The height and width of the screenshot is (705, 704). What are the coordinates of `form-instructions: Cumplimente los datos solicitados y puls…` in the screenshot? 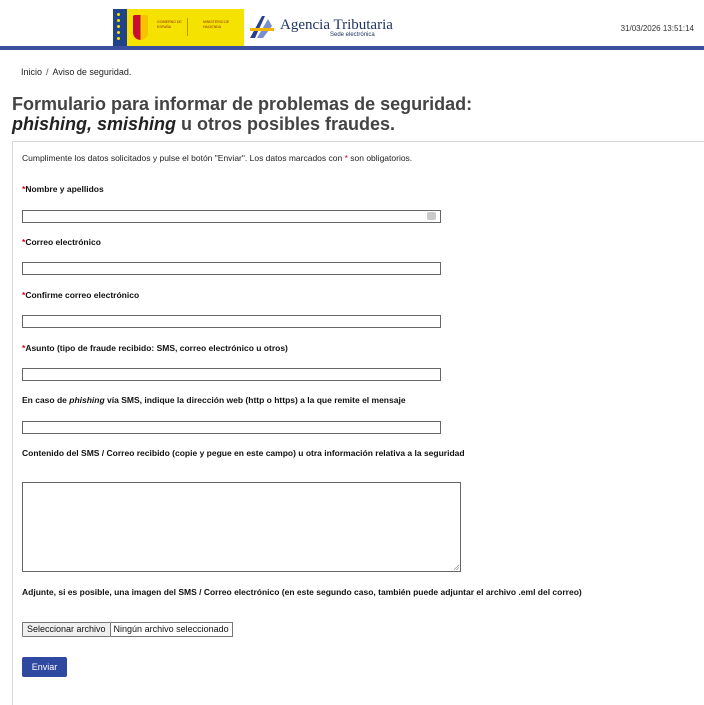 It's located at (217, 158).